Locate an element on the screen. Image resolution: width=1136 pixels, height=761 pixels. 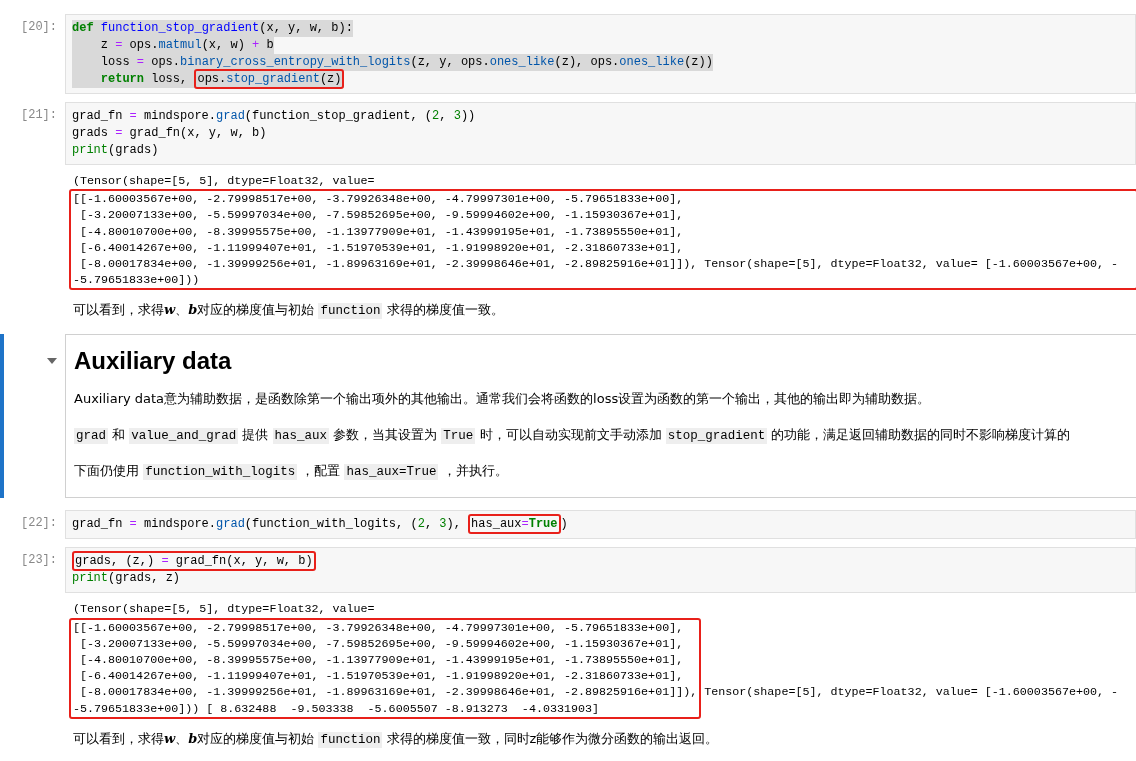
paragraph: 下面仍使用 function_with_logits ，配置 has_aux=True ，并执行。 is located at coordinates (291, 472).